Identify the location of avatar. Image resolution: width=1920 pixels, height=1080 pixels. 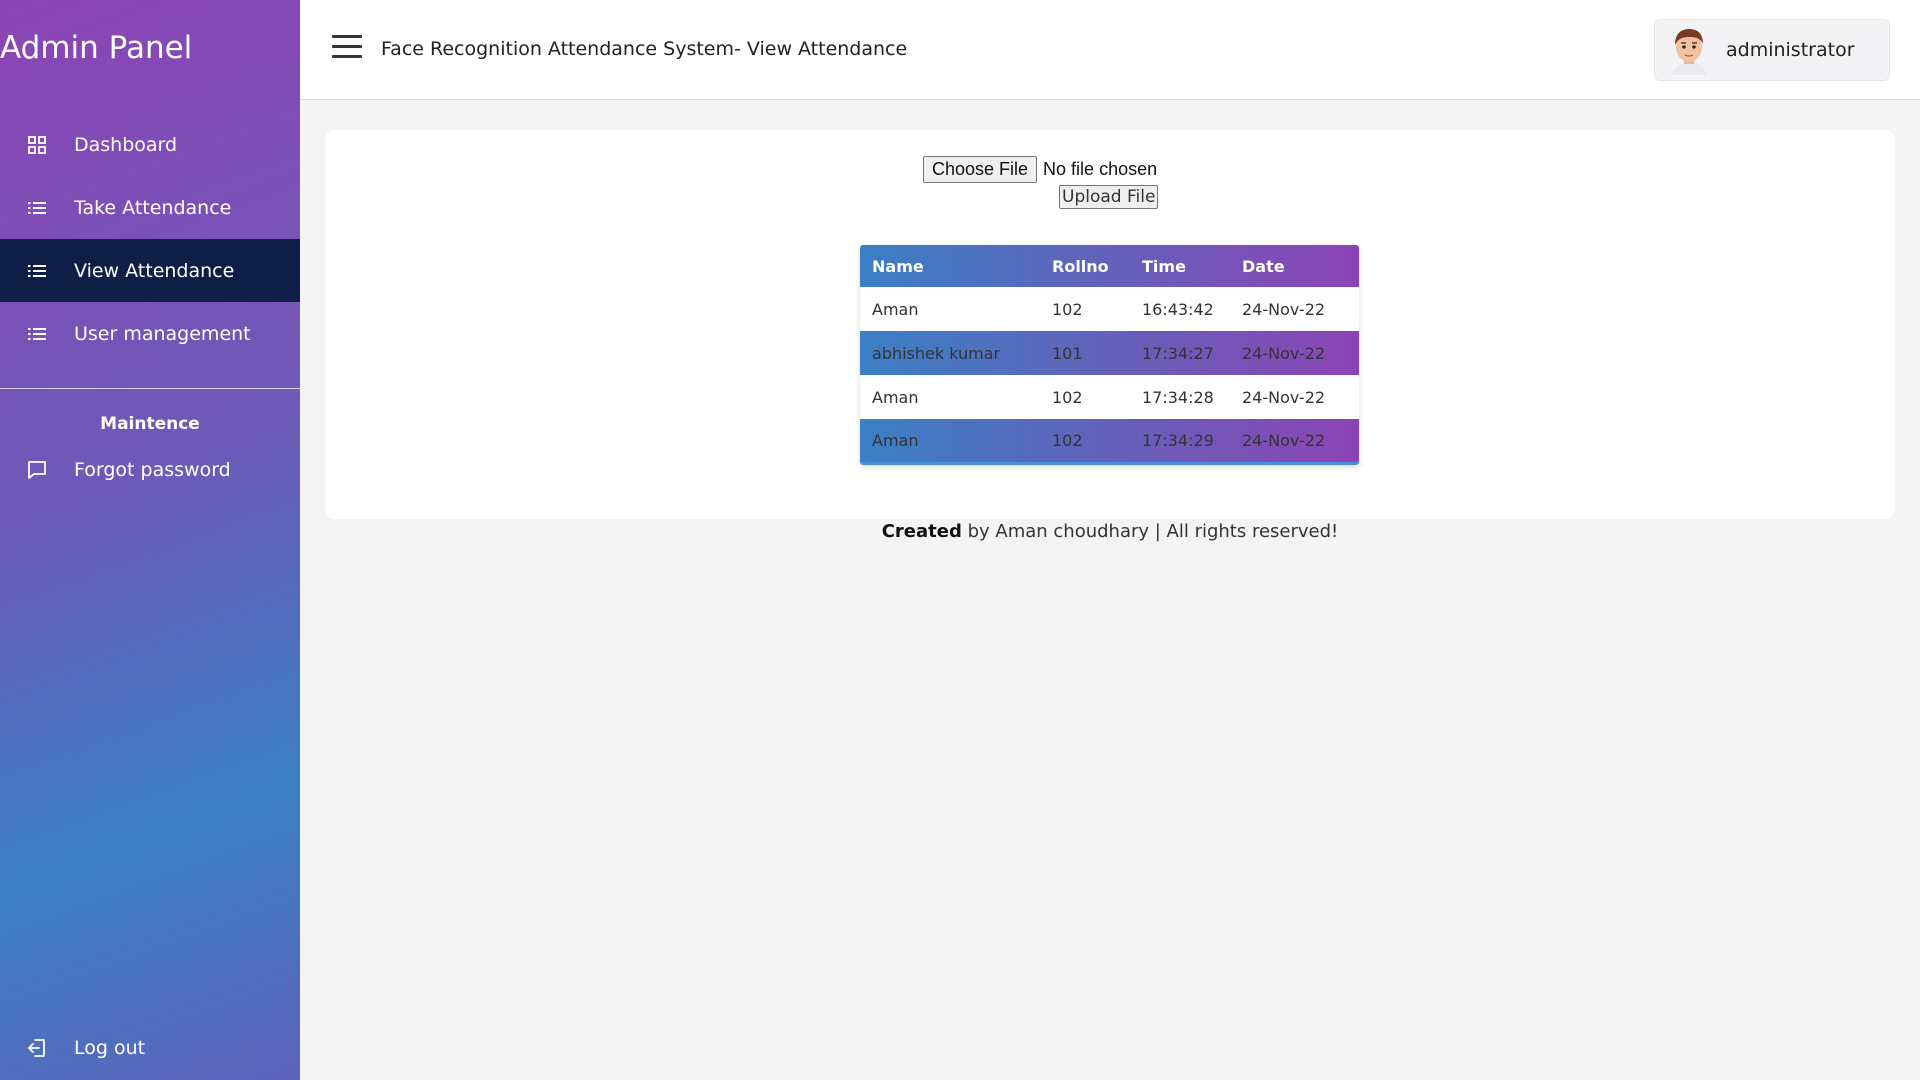
(1689, 50).